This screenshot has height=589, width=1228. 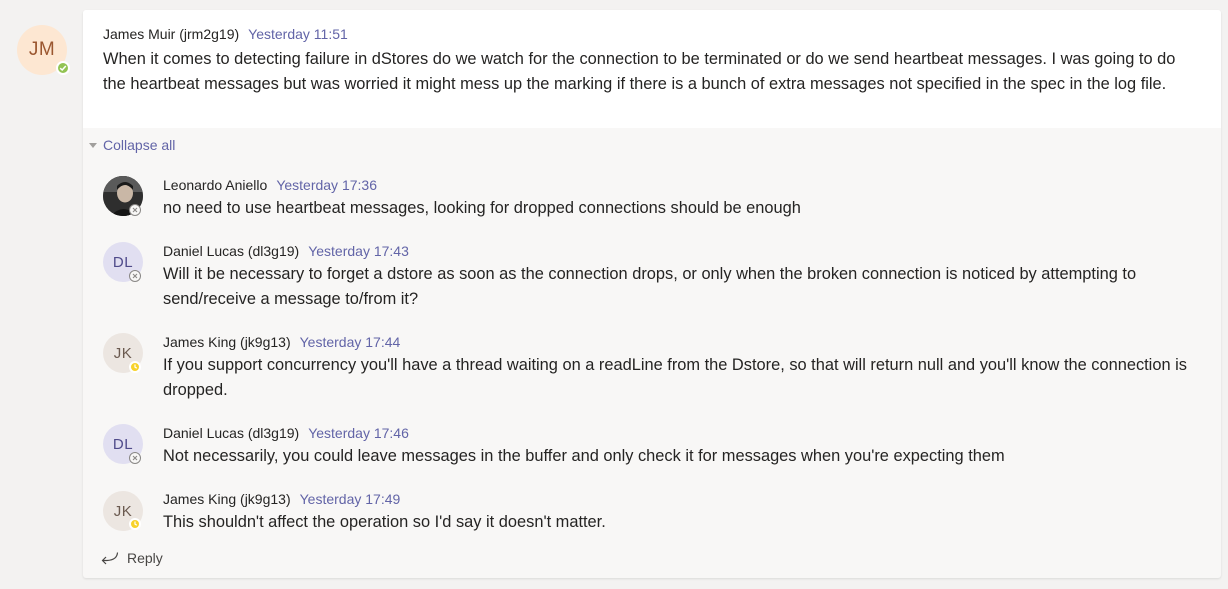 I want to click on timestamp: Yesterday 17:36, so click(x=326, y=185).